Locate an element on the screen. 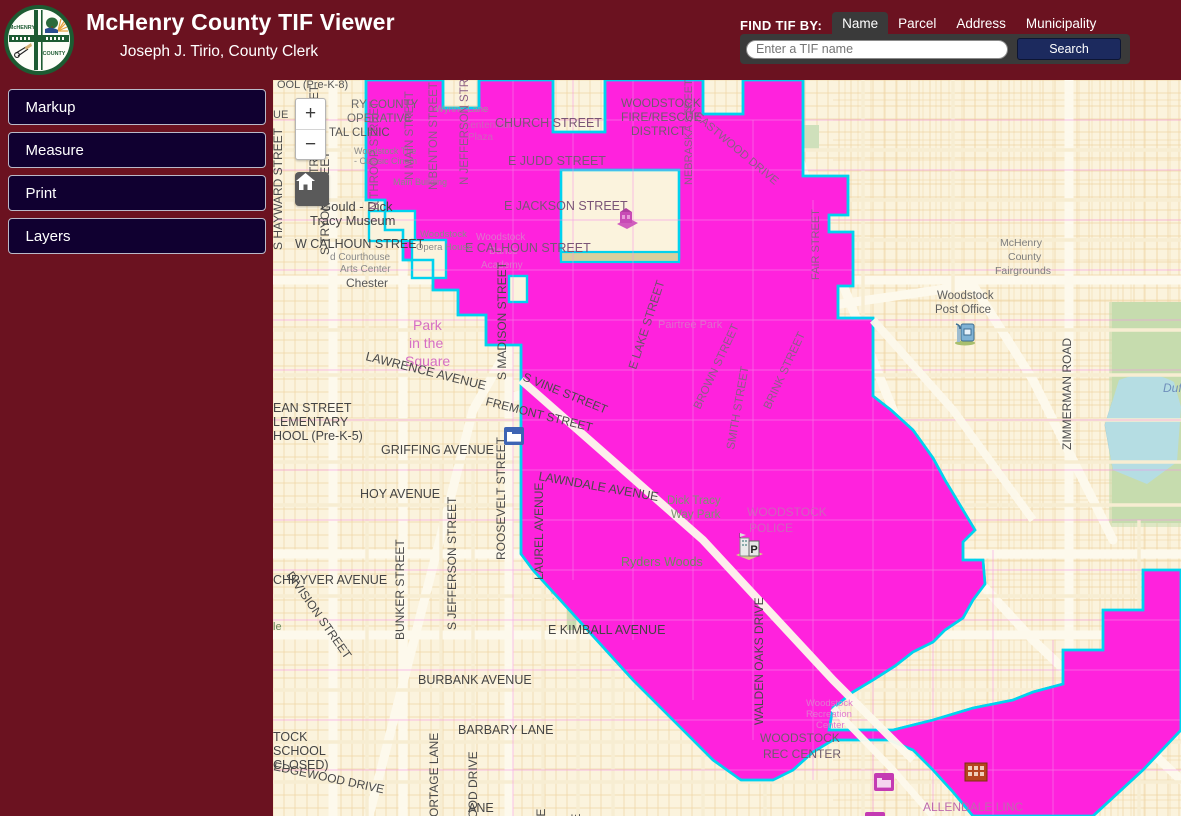  svg-text: COUNTY is located at coordinates (54, 54).